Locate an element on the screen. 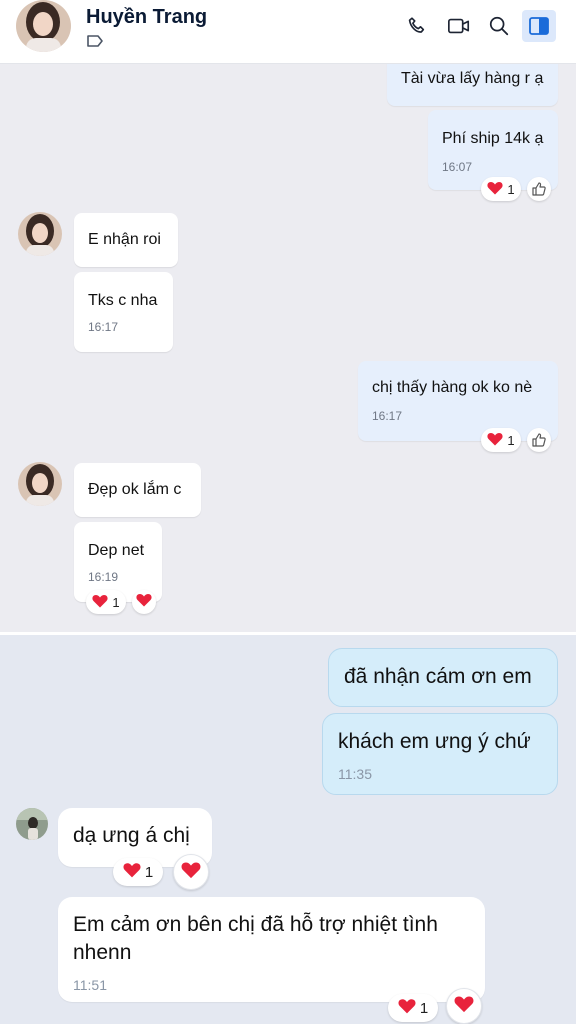  chat-header: Huyền Trang is located at coordinates (288, 32).